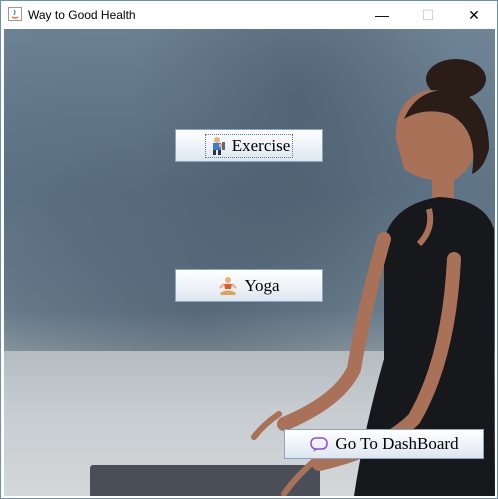  Describe the element at coordinates (228, 285) in the screenshot. I see `yoga-pose-icon` at that location.